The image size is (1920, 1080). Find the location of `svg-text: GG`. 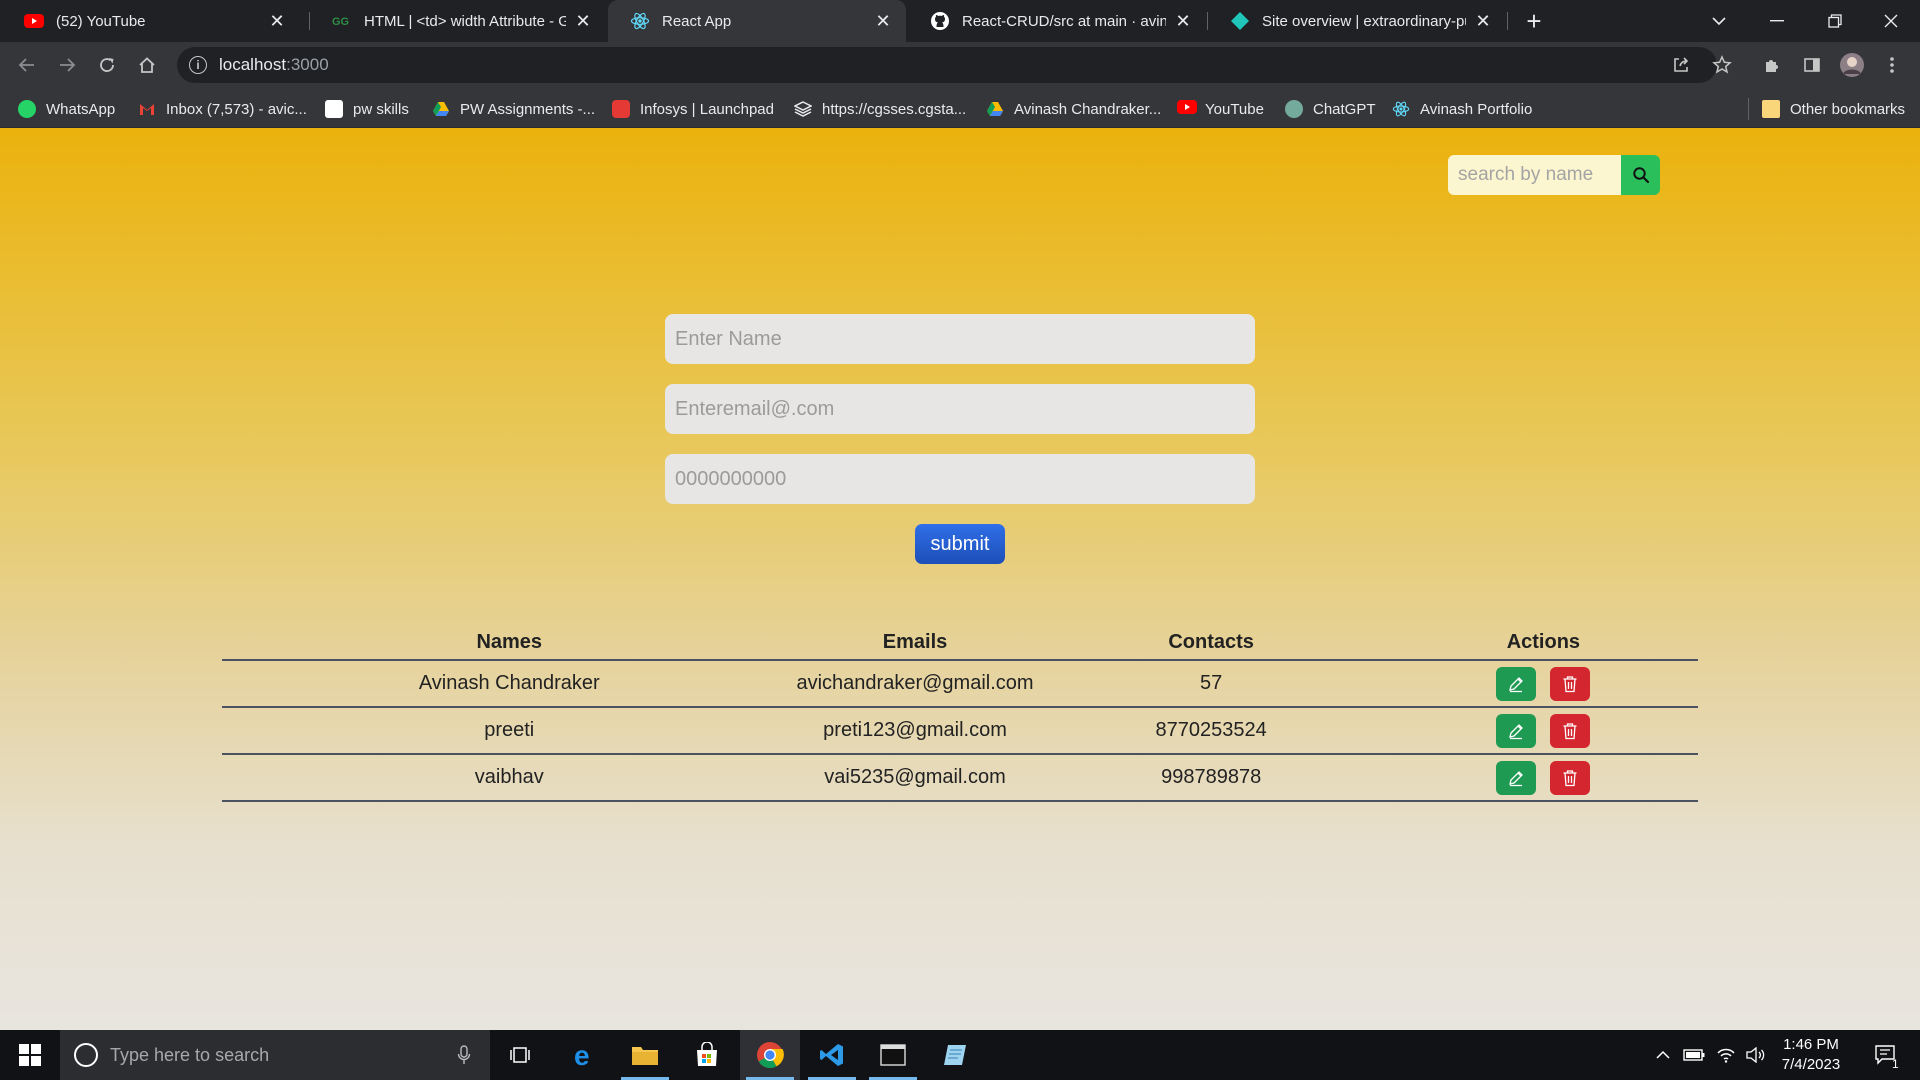

svg-text: GG is located at coordinates (340, 21).